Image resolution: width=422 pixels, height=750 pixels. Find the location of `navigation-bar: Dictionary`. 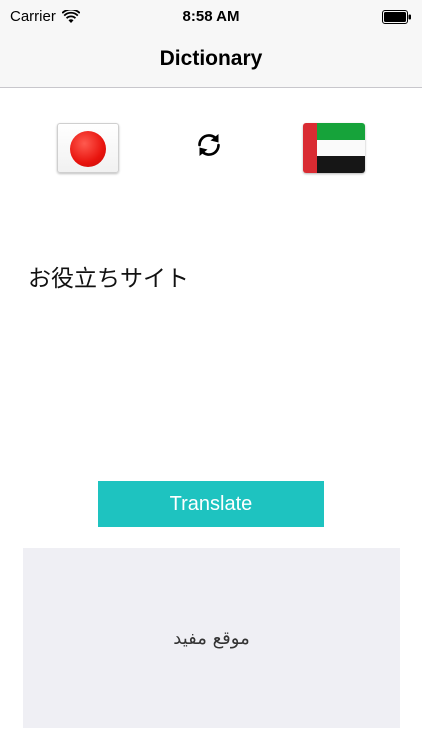

navigation-bar: Dictionary is located at coordinates (211, 61).